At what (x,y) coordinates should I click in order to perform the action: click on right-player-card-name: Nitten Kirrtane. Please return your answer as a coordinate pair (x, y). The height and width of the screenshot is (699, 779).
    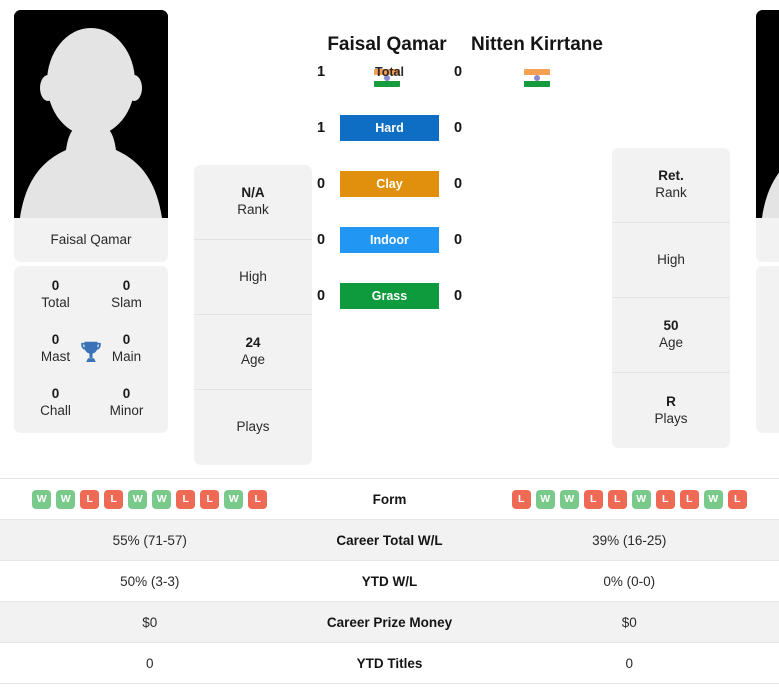
    Looking at the image, I should click on (767, 240).